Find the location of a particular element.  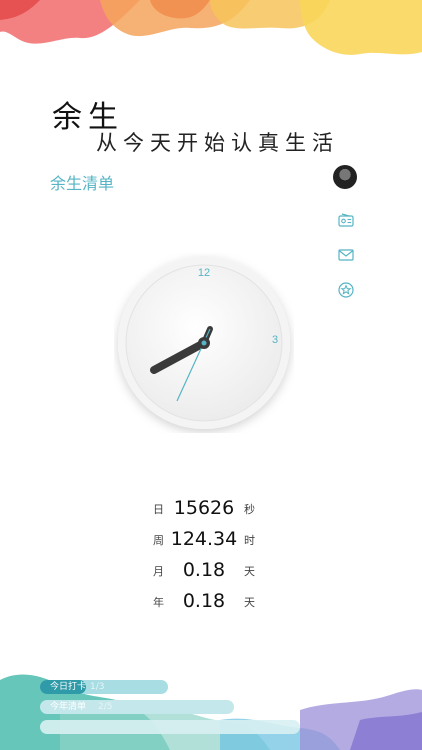

stat-label: 日 is located at coordinates (158, 509).